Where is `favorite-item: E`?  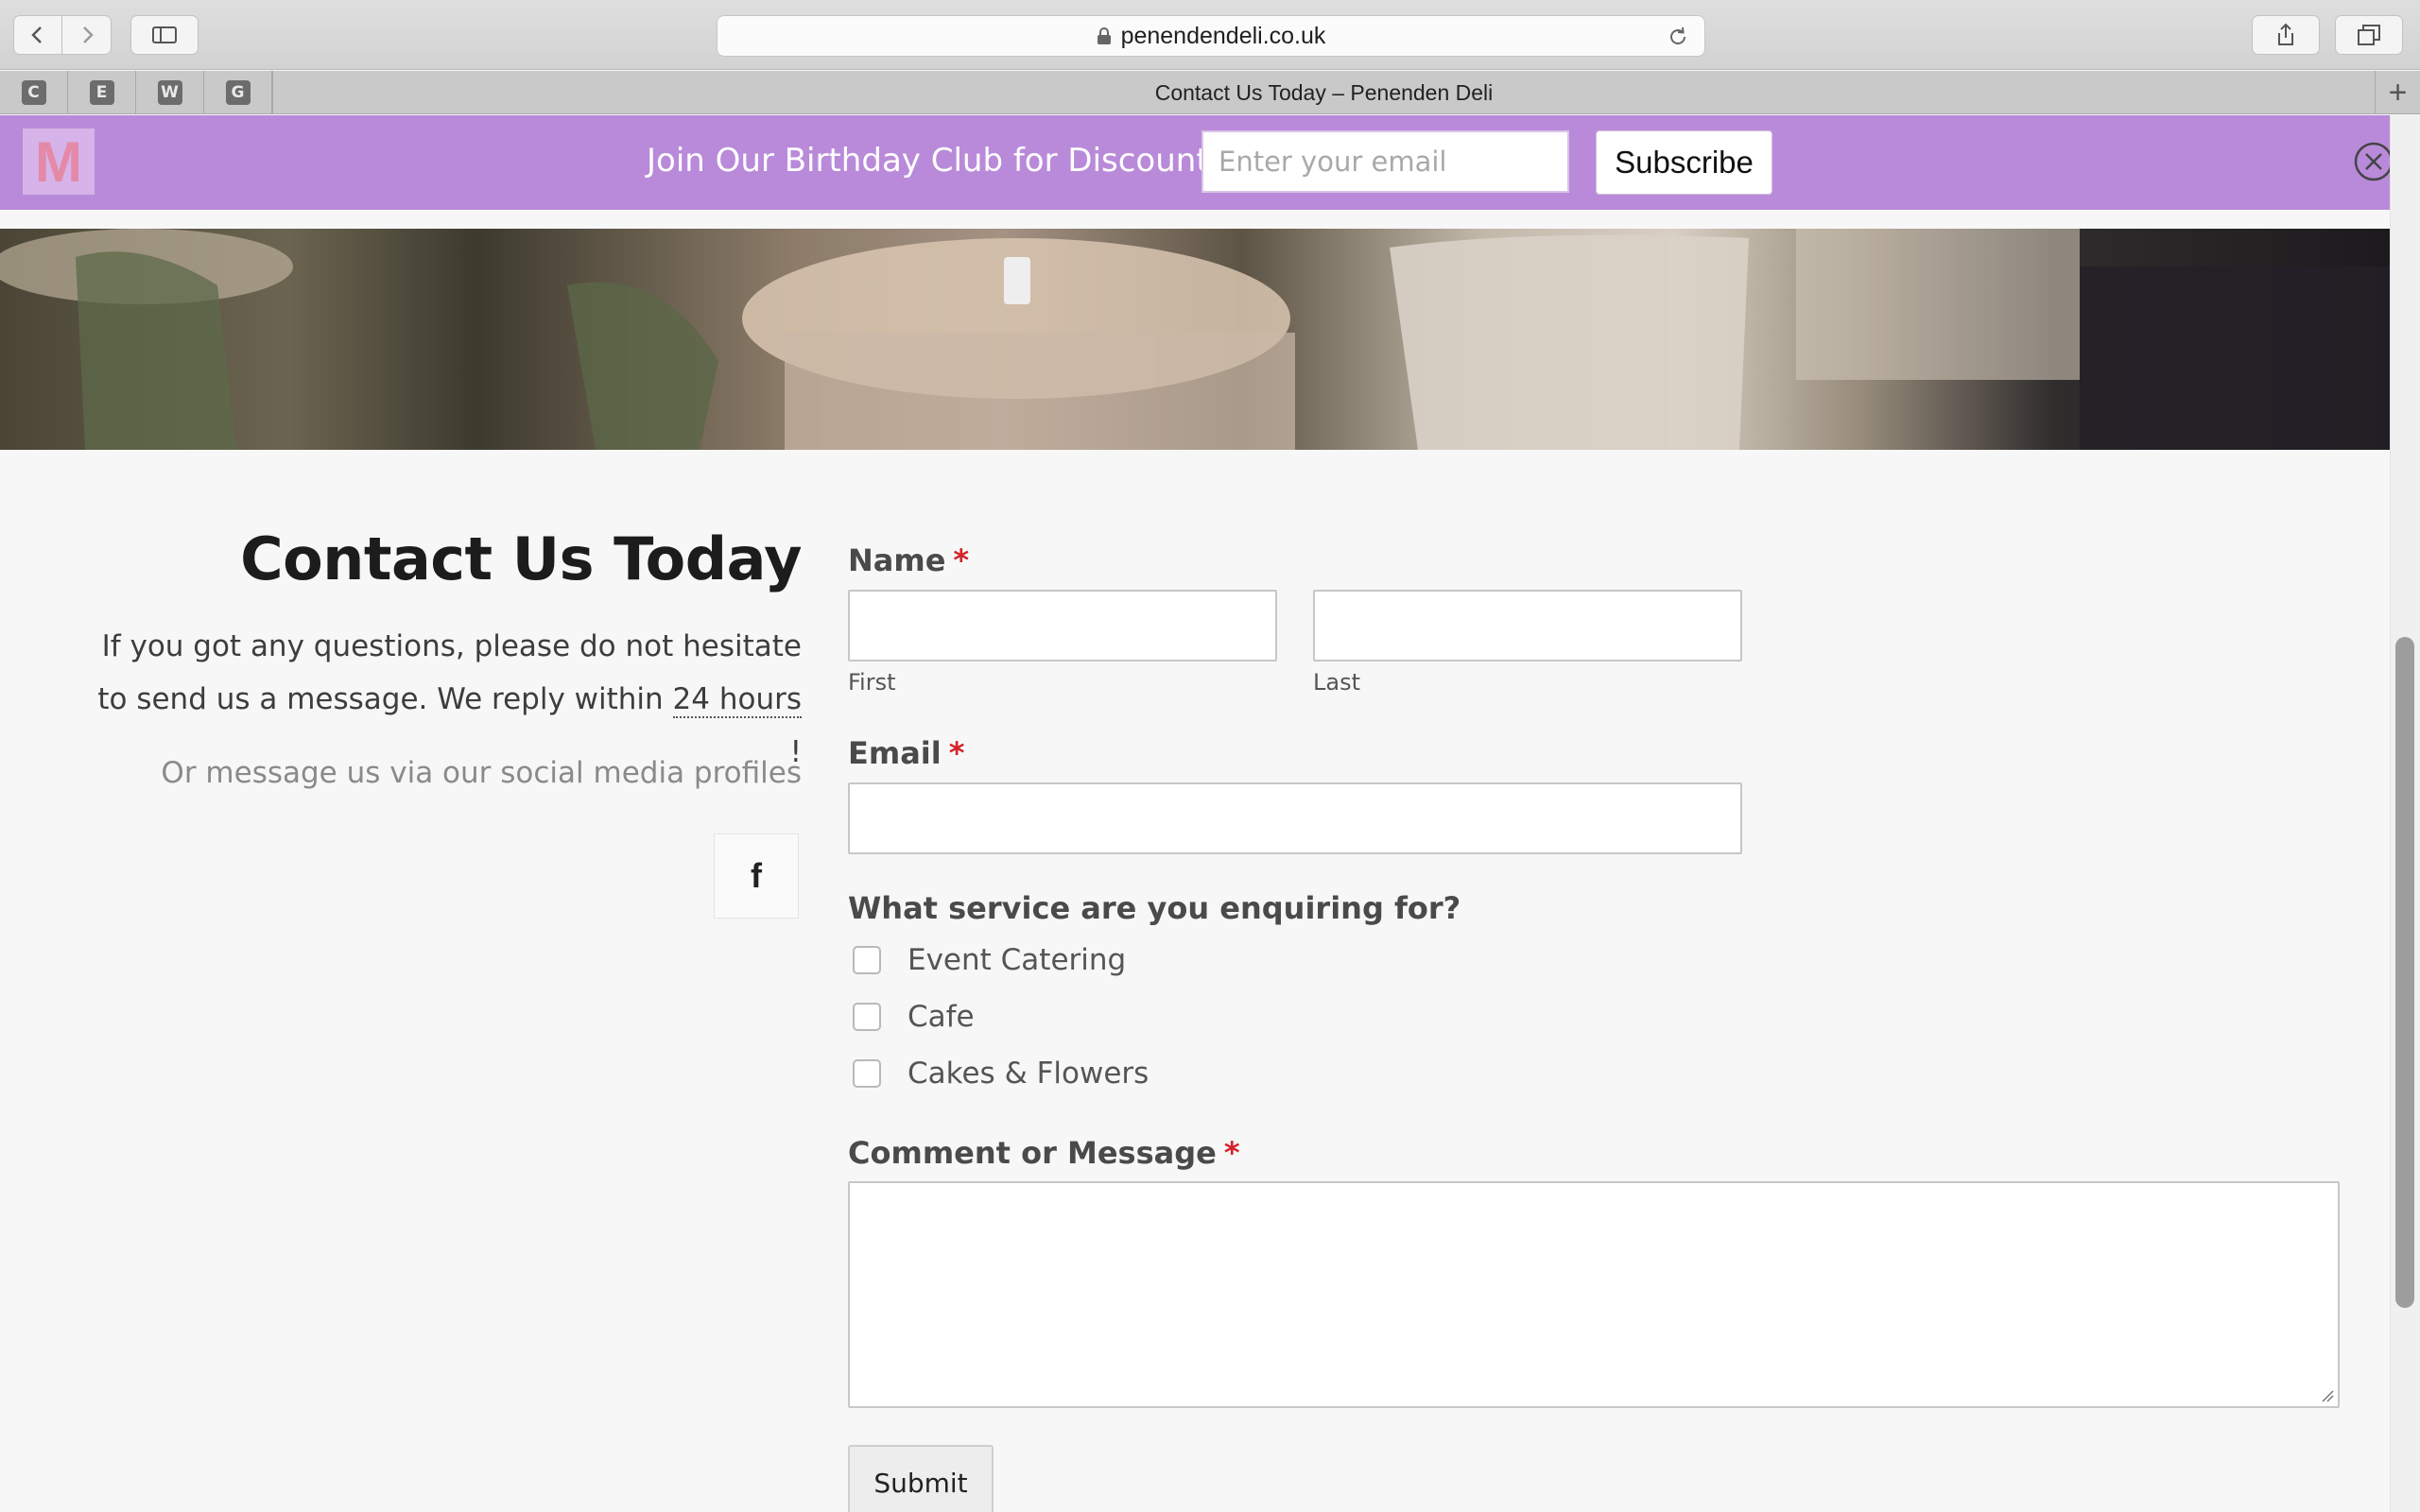
favorite-item: E is located at coordinates (102, 92).